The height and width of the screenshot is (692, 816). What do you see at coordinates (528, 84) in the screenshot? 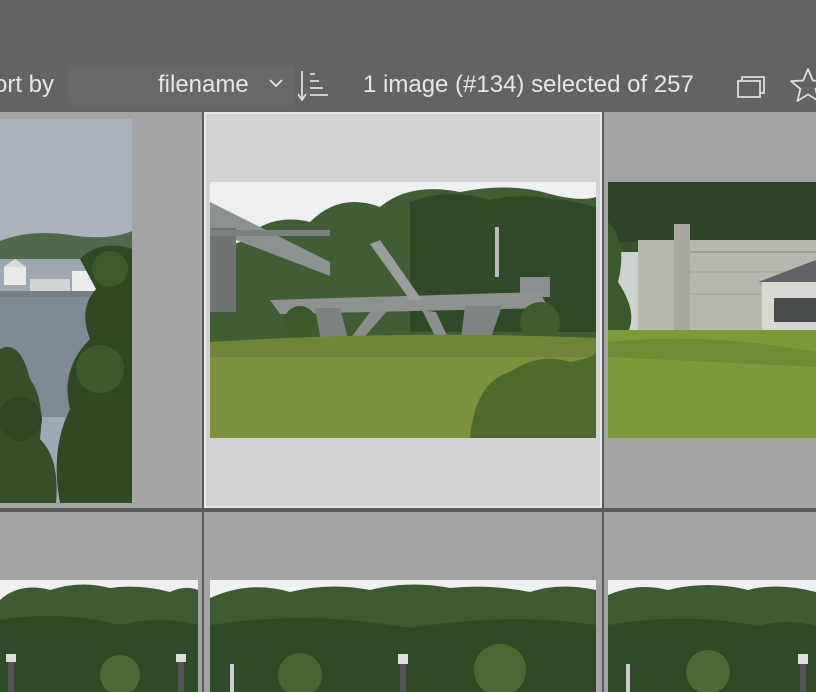
I see `selection-status: 1 image (#134) selected of 257` at bounding box center [528, 84].